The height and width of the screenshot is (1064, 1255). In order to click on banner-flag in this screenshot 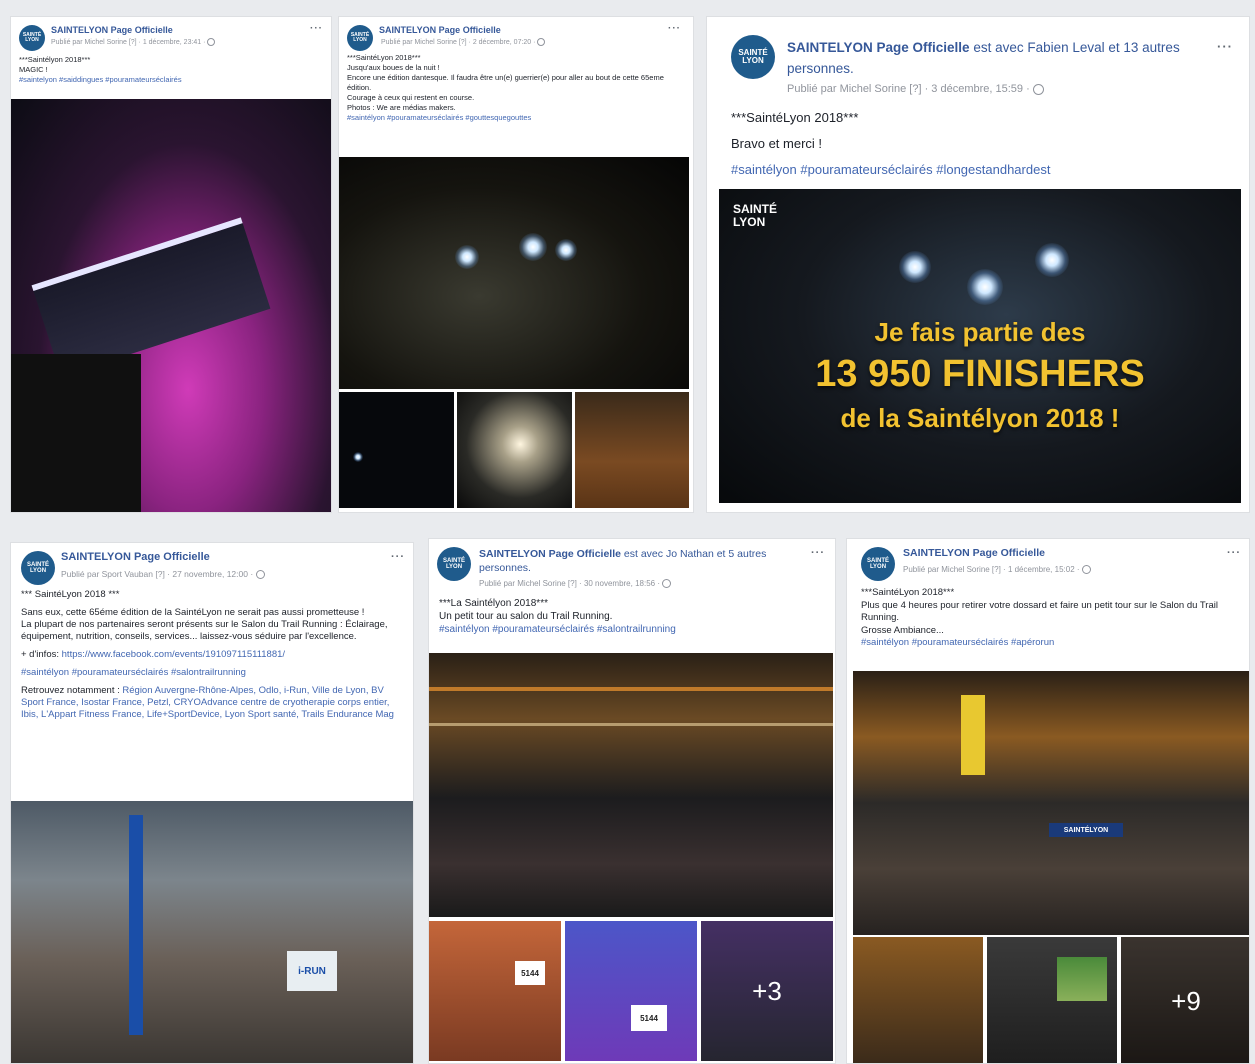, I will do `click(136, 925)`.